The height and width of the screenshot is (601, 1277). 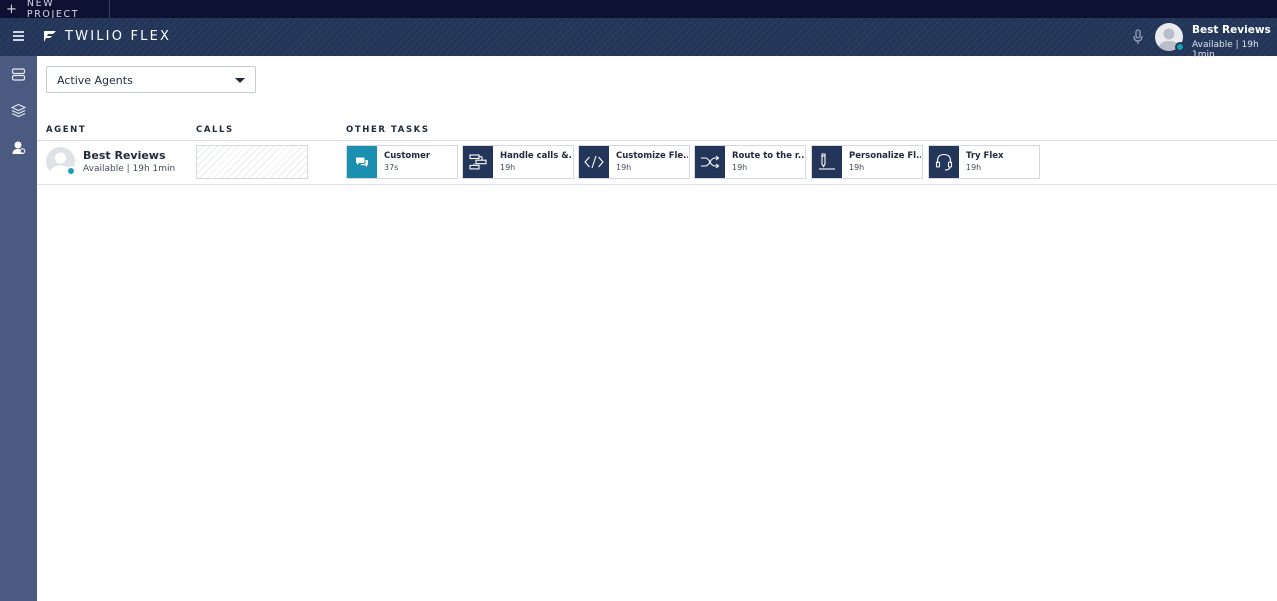 I want to click on agent-filter-dropdown: Active Agents, so click(x=151, y=79).